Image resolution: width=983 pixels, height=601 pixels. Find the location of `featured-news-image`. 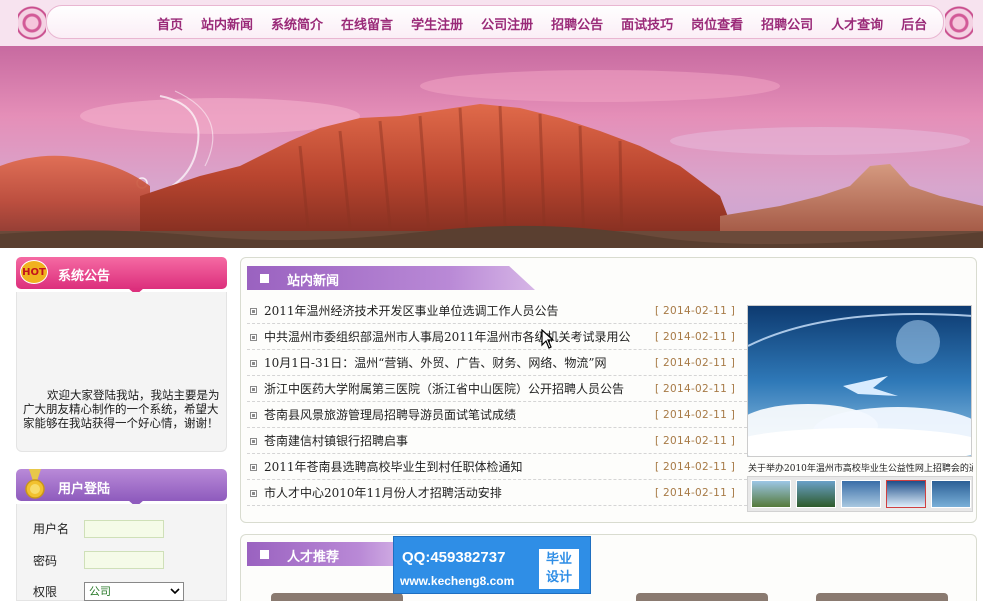

featured-news-image is located at coordinates (859, 381).